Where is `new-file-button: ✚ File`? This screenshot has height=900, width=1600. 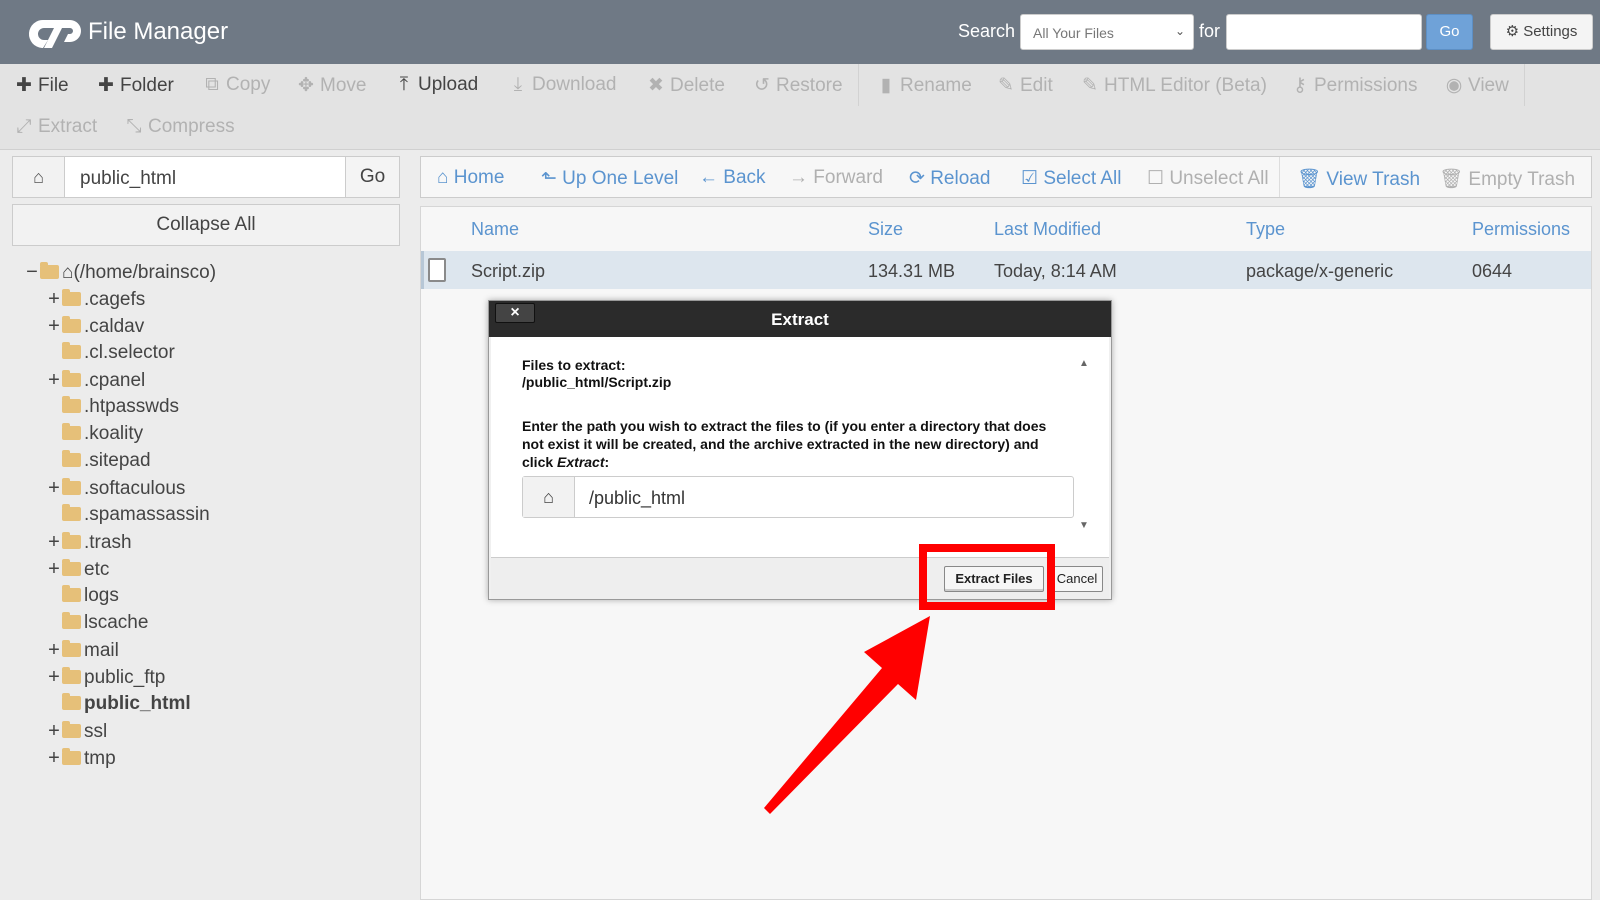
new-file-button: ✚ File is located at coordinates (41, 85).